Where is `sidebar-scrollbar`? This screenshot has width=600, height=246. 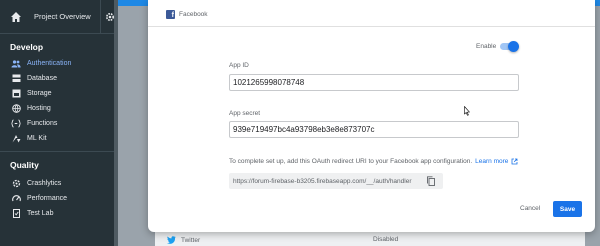 sidebar-scrollbar is located at coordinates (116, 123).